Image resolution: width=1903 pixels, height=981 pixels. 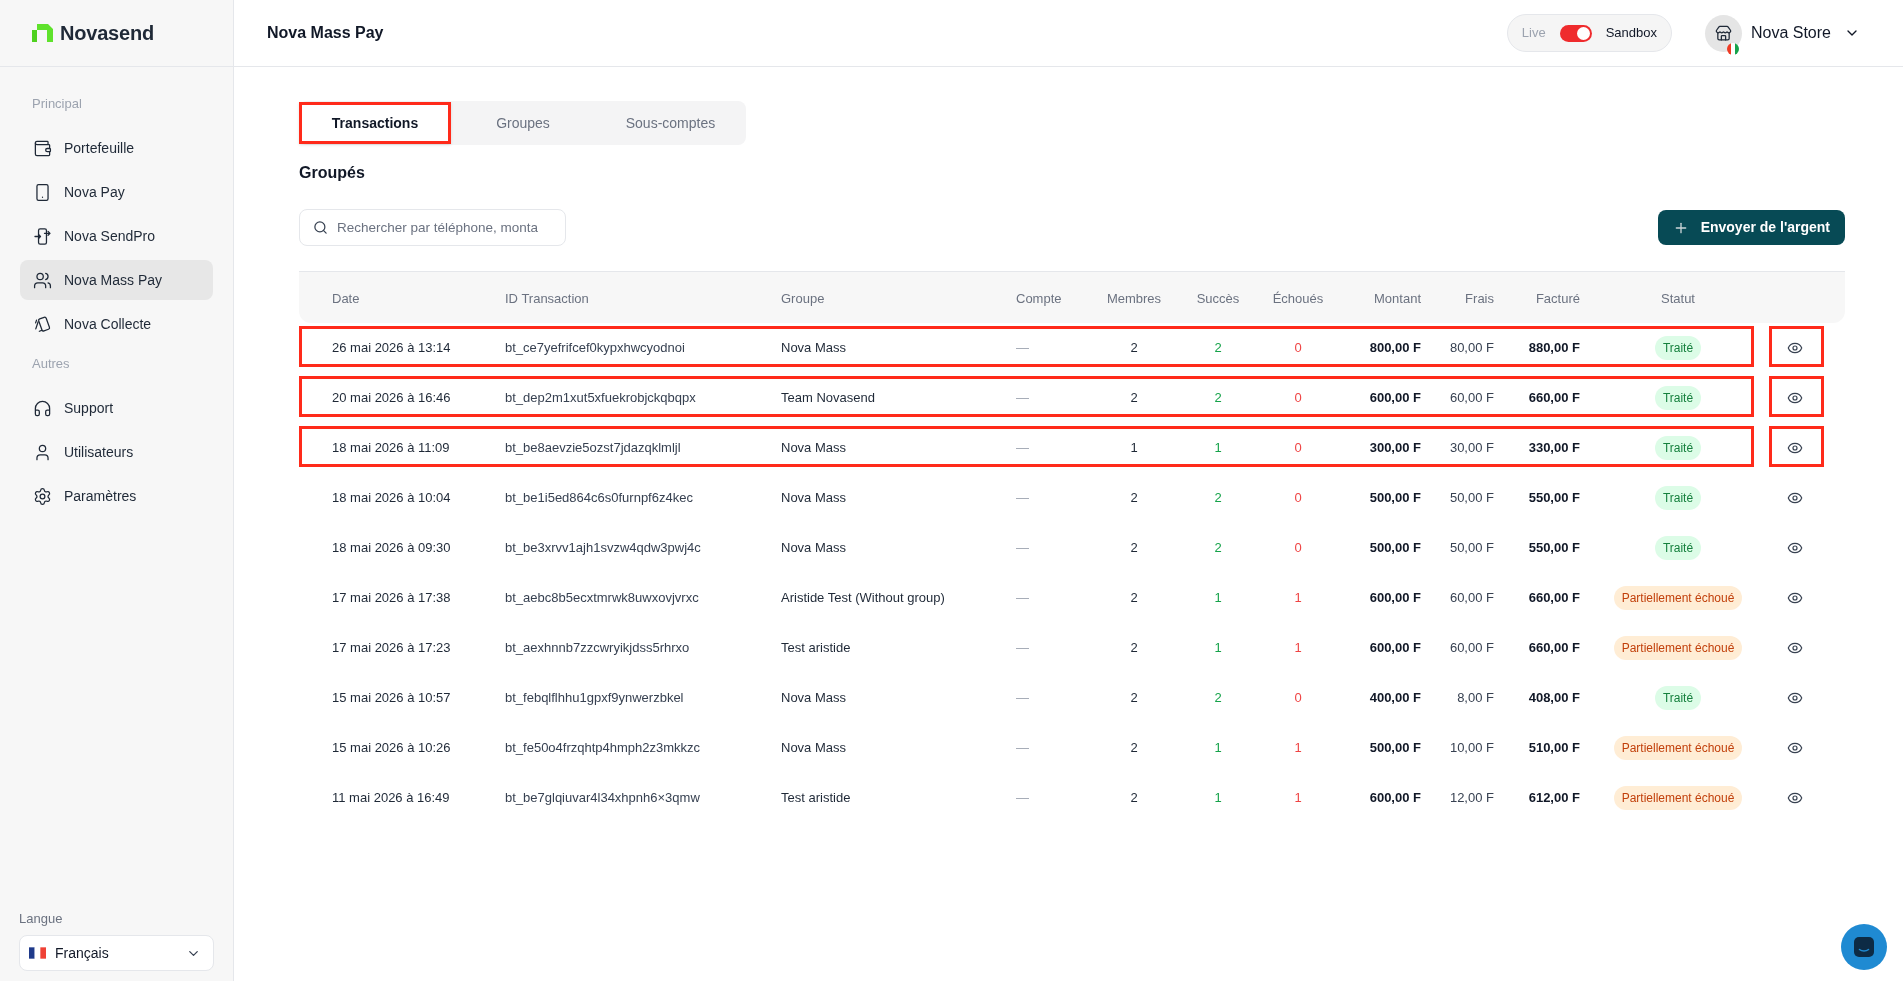 What do you see at coordinates (116, 236) in the screenshot?
I see `nav-item: Nova SendPro` at bounding box center [116, 236].